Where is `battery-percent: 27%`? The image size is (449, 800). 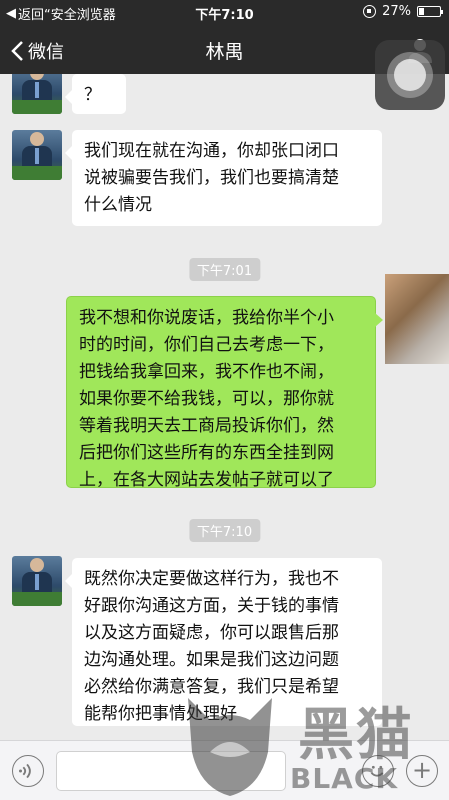 battery-percent: 27% is located at coordinates (396, 11).